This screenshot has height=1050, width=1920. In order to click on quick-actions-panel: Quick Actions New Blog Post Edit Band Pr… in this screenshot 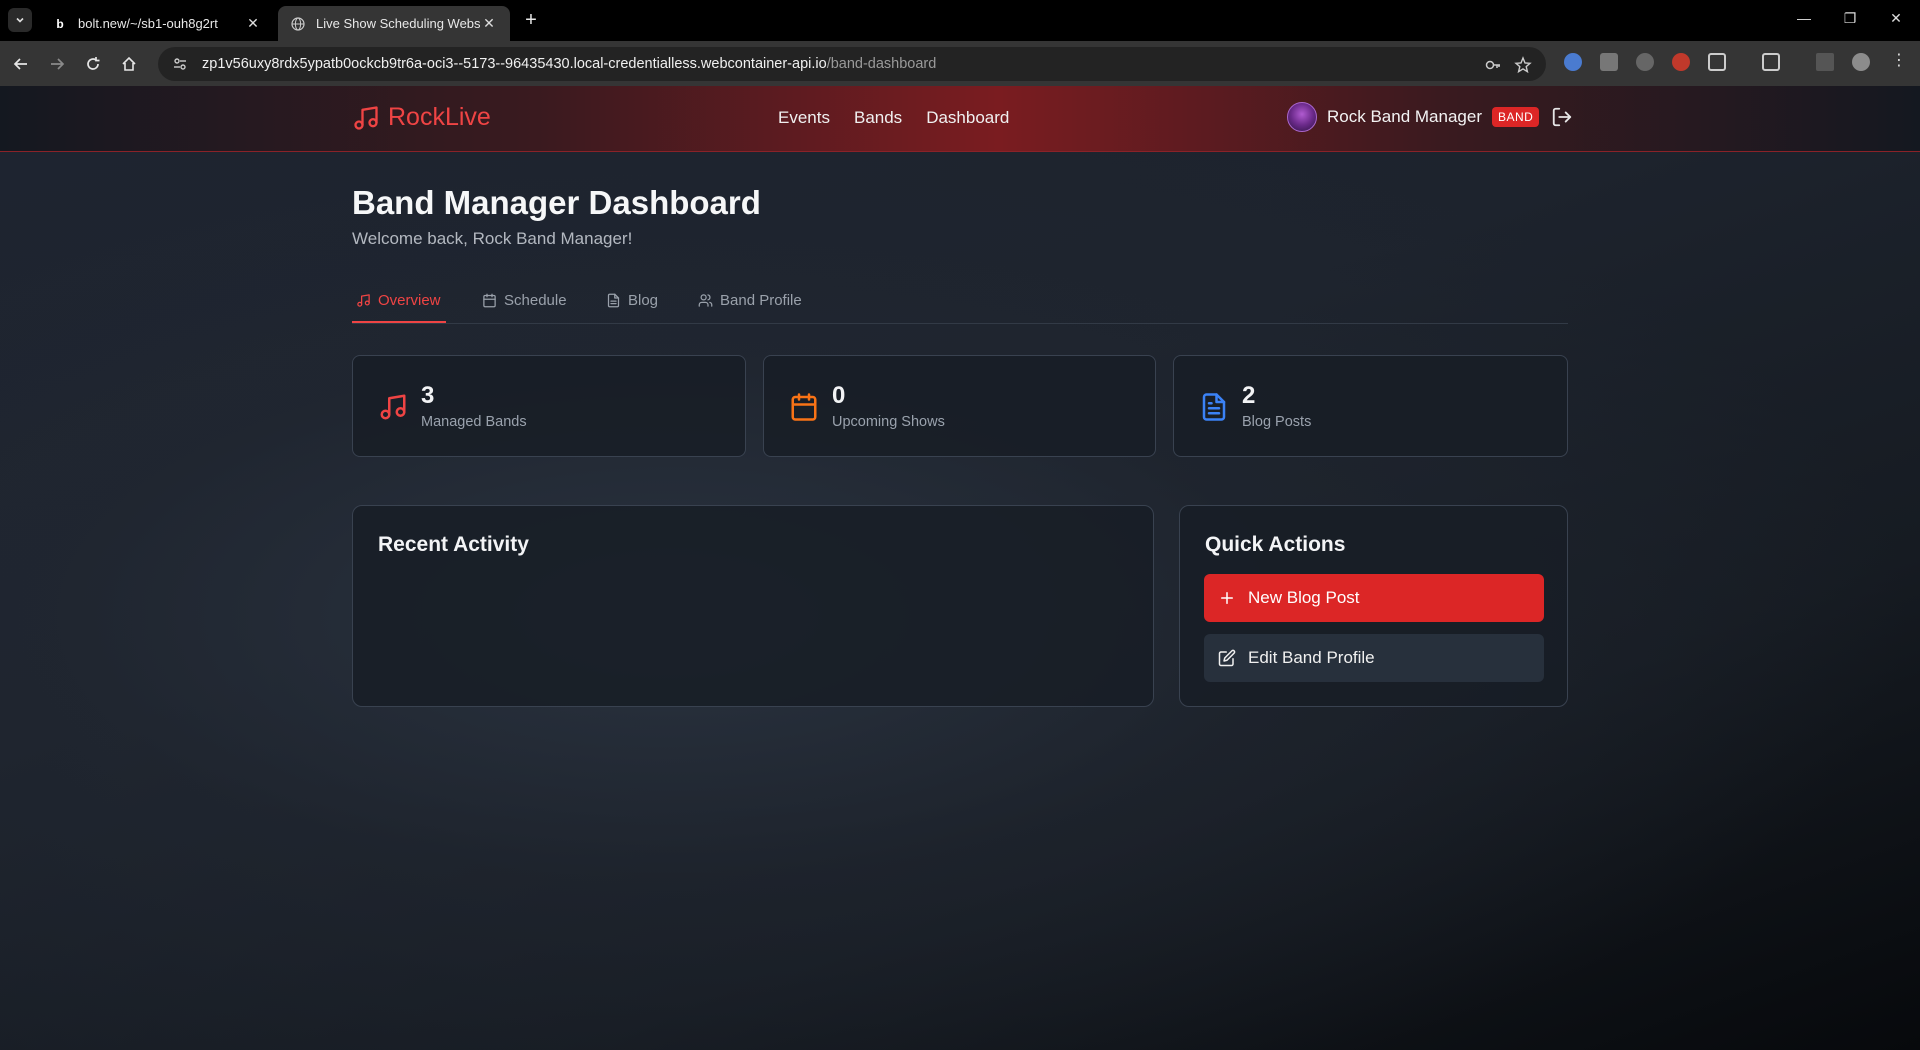, I will do `click(1373, 606)`.